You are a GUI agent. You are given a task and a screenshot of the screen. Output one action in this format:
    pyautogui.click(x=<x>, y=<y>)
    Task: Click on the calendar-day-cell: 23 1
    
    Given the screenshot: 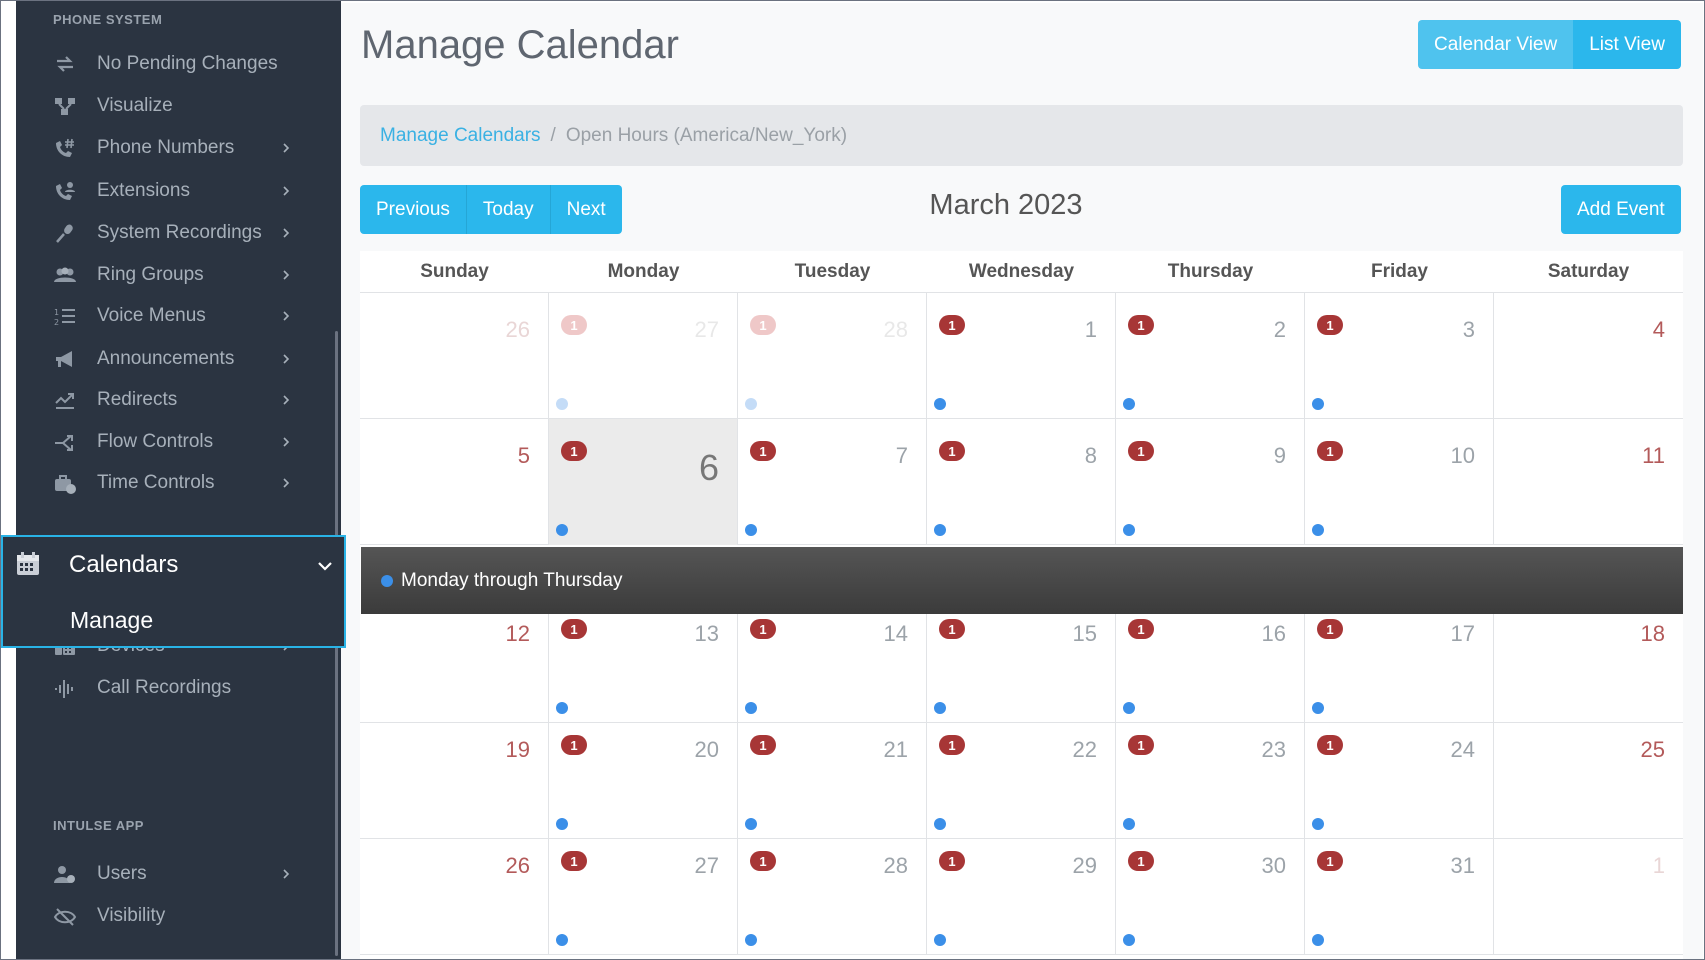 What is the action you would take?
    pyautogui.click(x=1210, y=776)
    